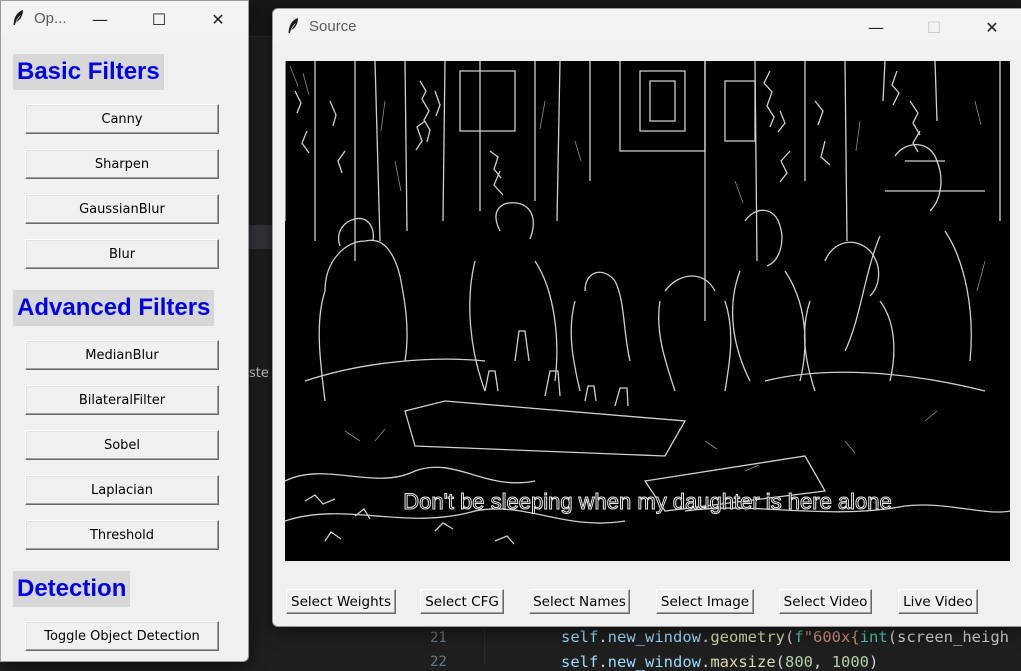 The width and height of the screenshot is (1021, 671). What do you see at coordinates (72, 589) in the screenshot?
I see `heading-detection: Detection` at bounding box center [72, 589].